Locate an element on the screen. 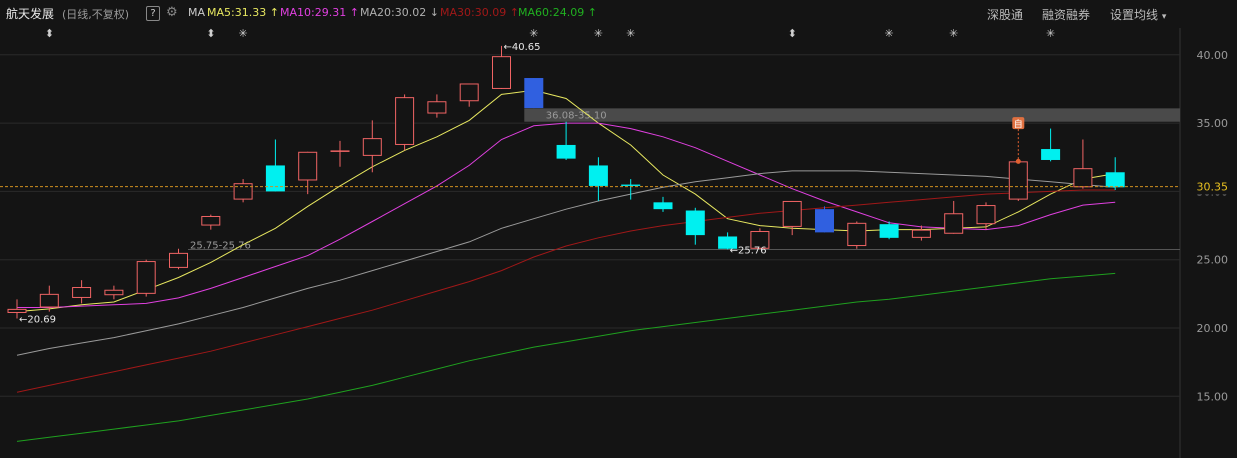  ma5-arrow: ↑ is located at coordinates (274, 12).